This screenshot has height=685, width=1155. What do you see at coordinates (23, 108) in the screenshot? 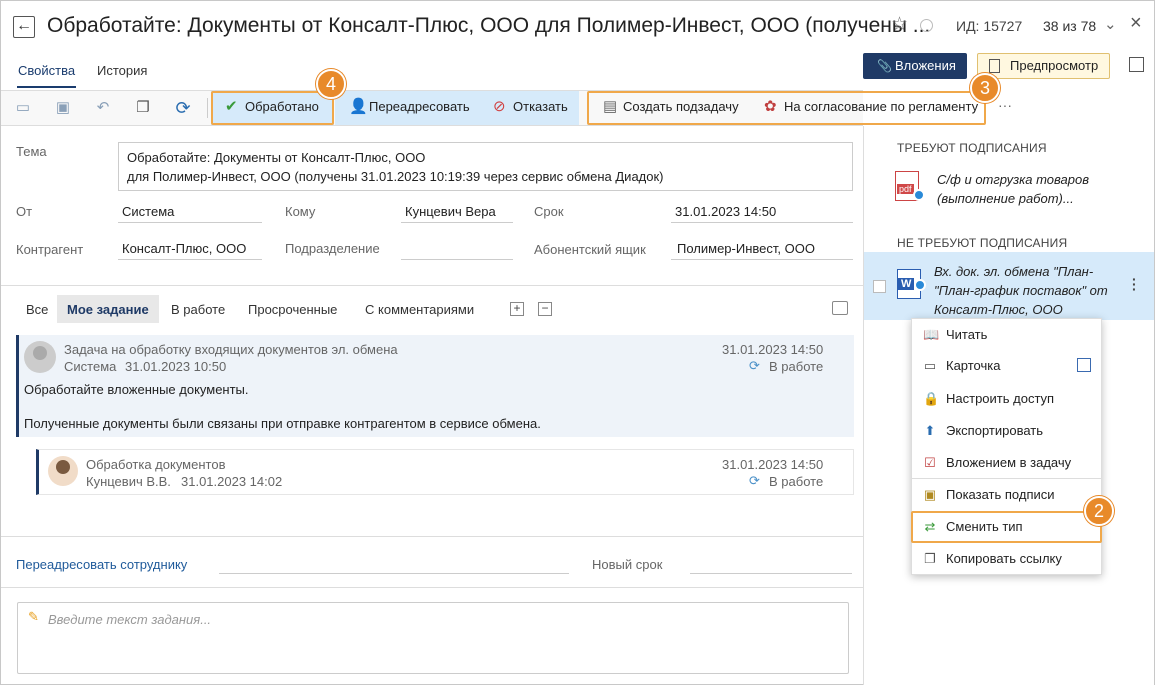
I see `save-icon: ▭` at bounding box center [23, 108].